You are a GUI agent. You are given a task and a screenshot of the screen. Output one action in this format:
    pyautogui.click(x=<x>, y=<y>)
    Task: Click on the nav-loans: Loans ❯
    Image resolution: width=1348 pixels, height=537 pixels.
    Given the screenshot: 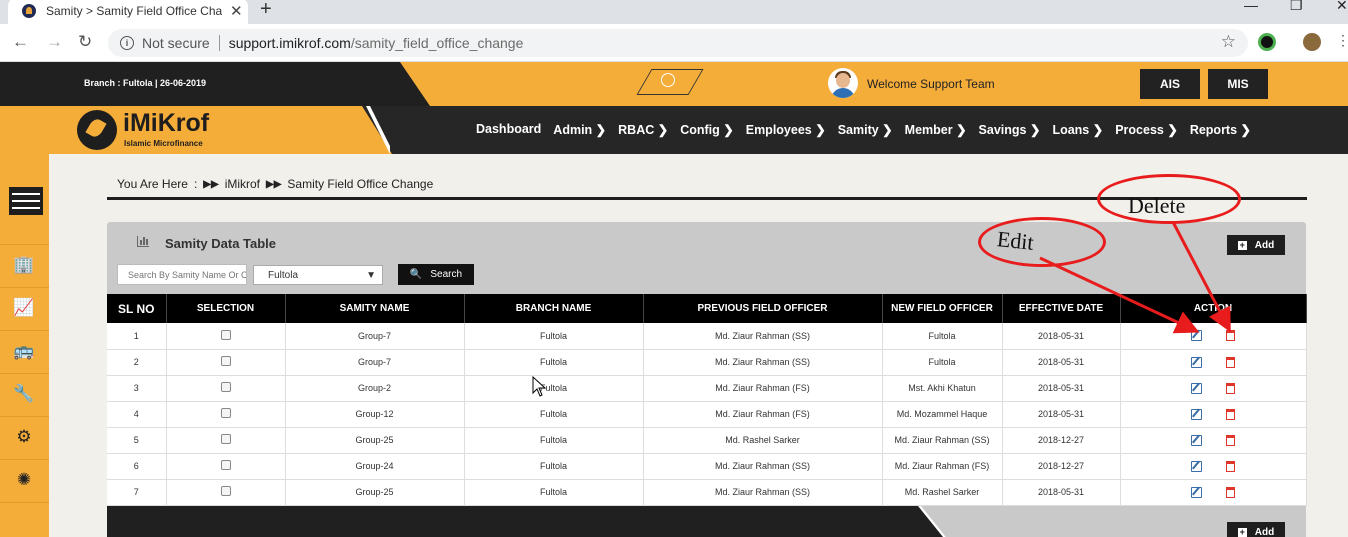 What is the action you would take?
    pyautogui.click(x=1077, y=129)
    